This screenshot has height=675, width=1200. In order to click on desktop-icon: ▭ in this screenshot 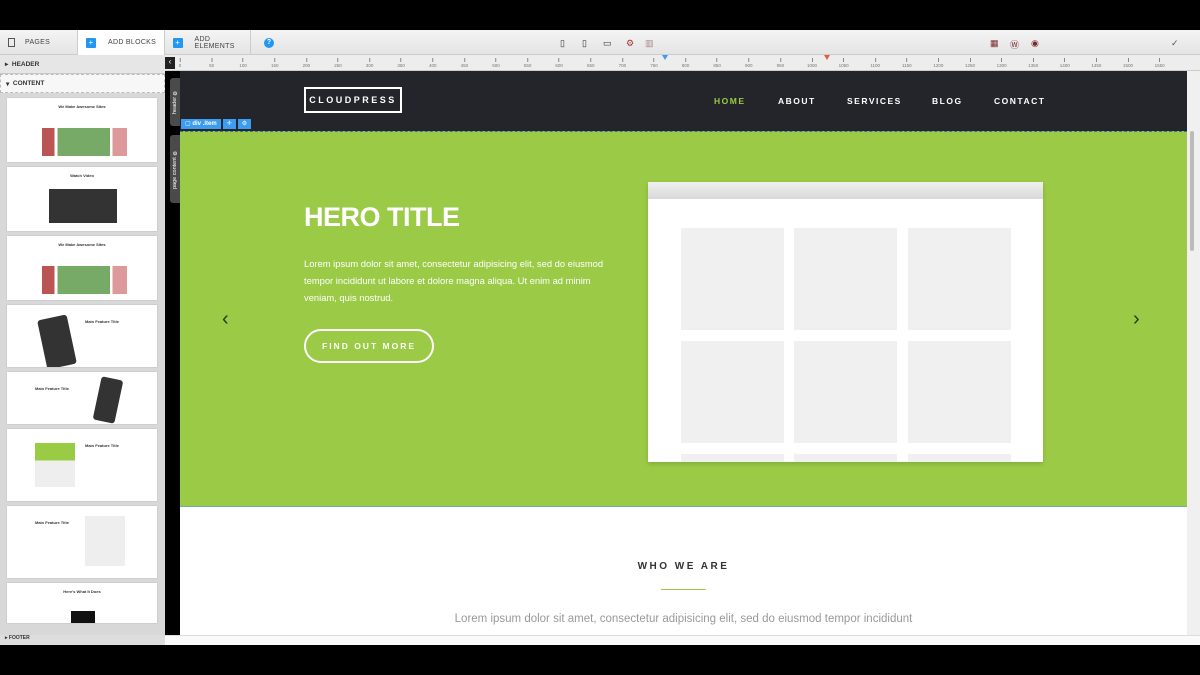, I will do `click(607, 43)`.